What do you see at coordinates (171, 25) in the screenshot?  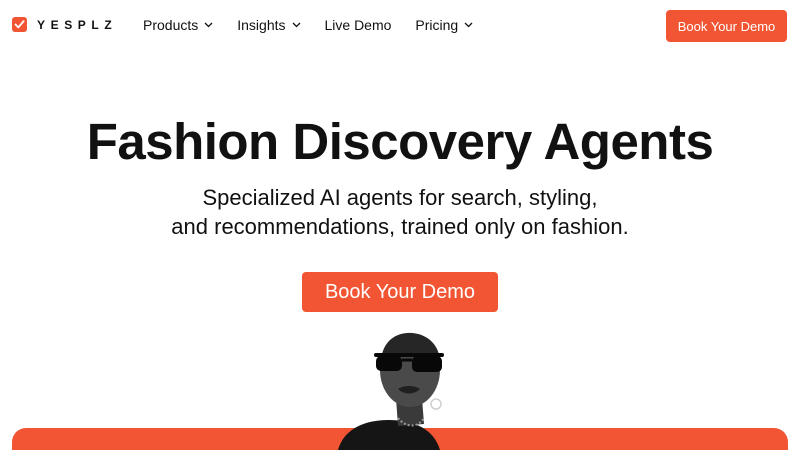 I see `nav-item-label: Products` at bounding box center [171, 25].